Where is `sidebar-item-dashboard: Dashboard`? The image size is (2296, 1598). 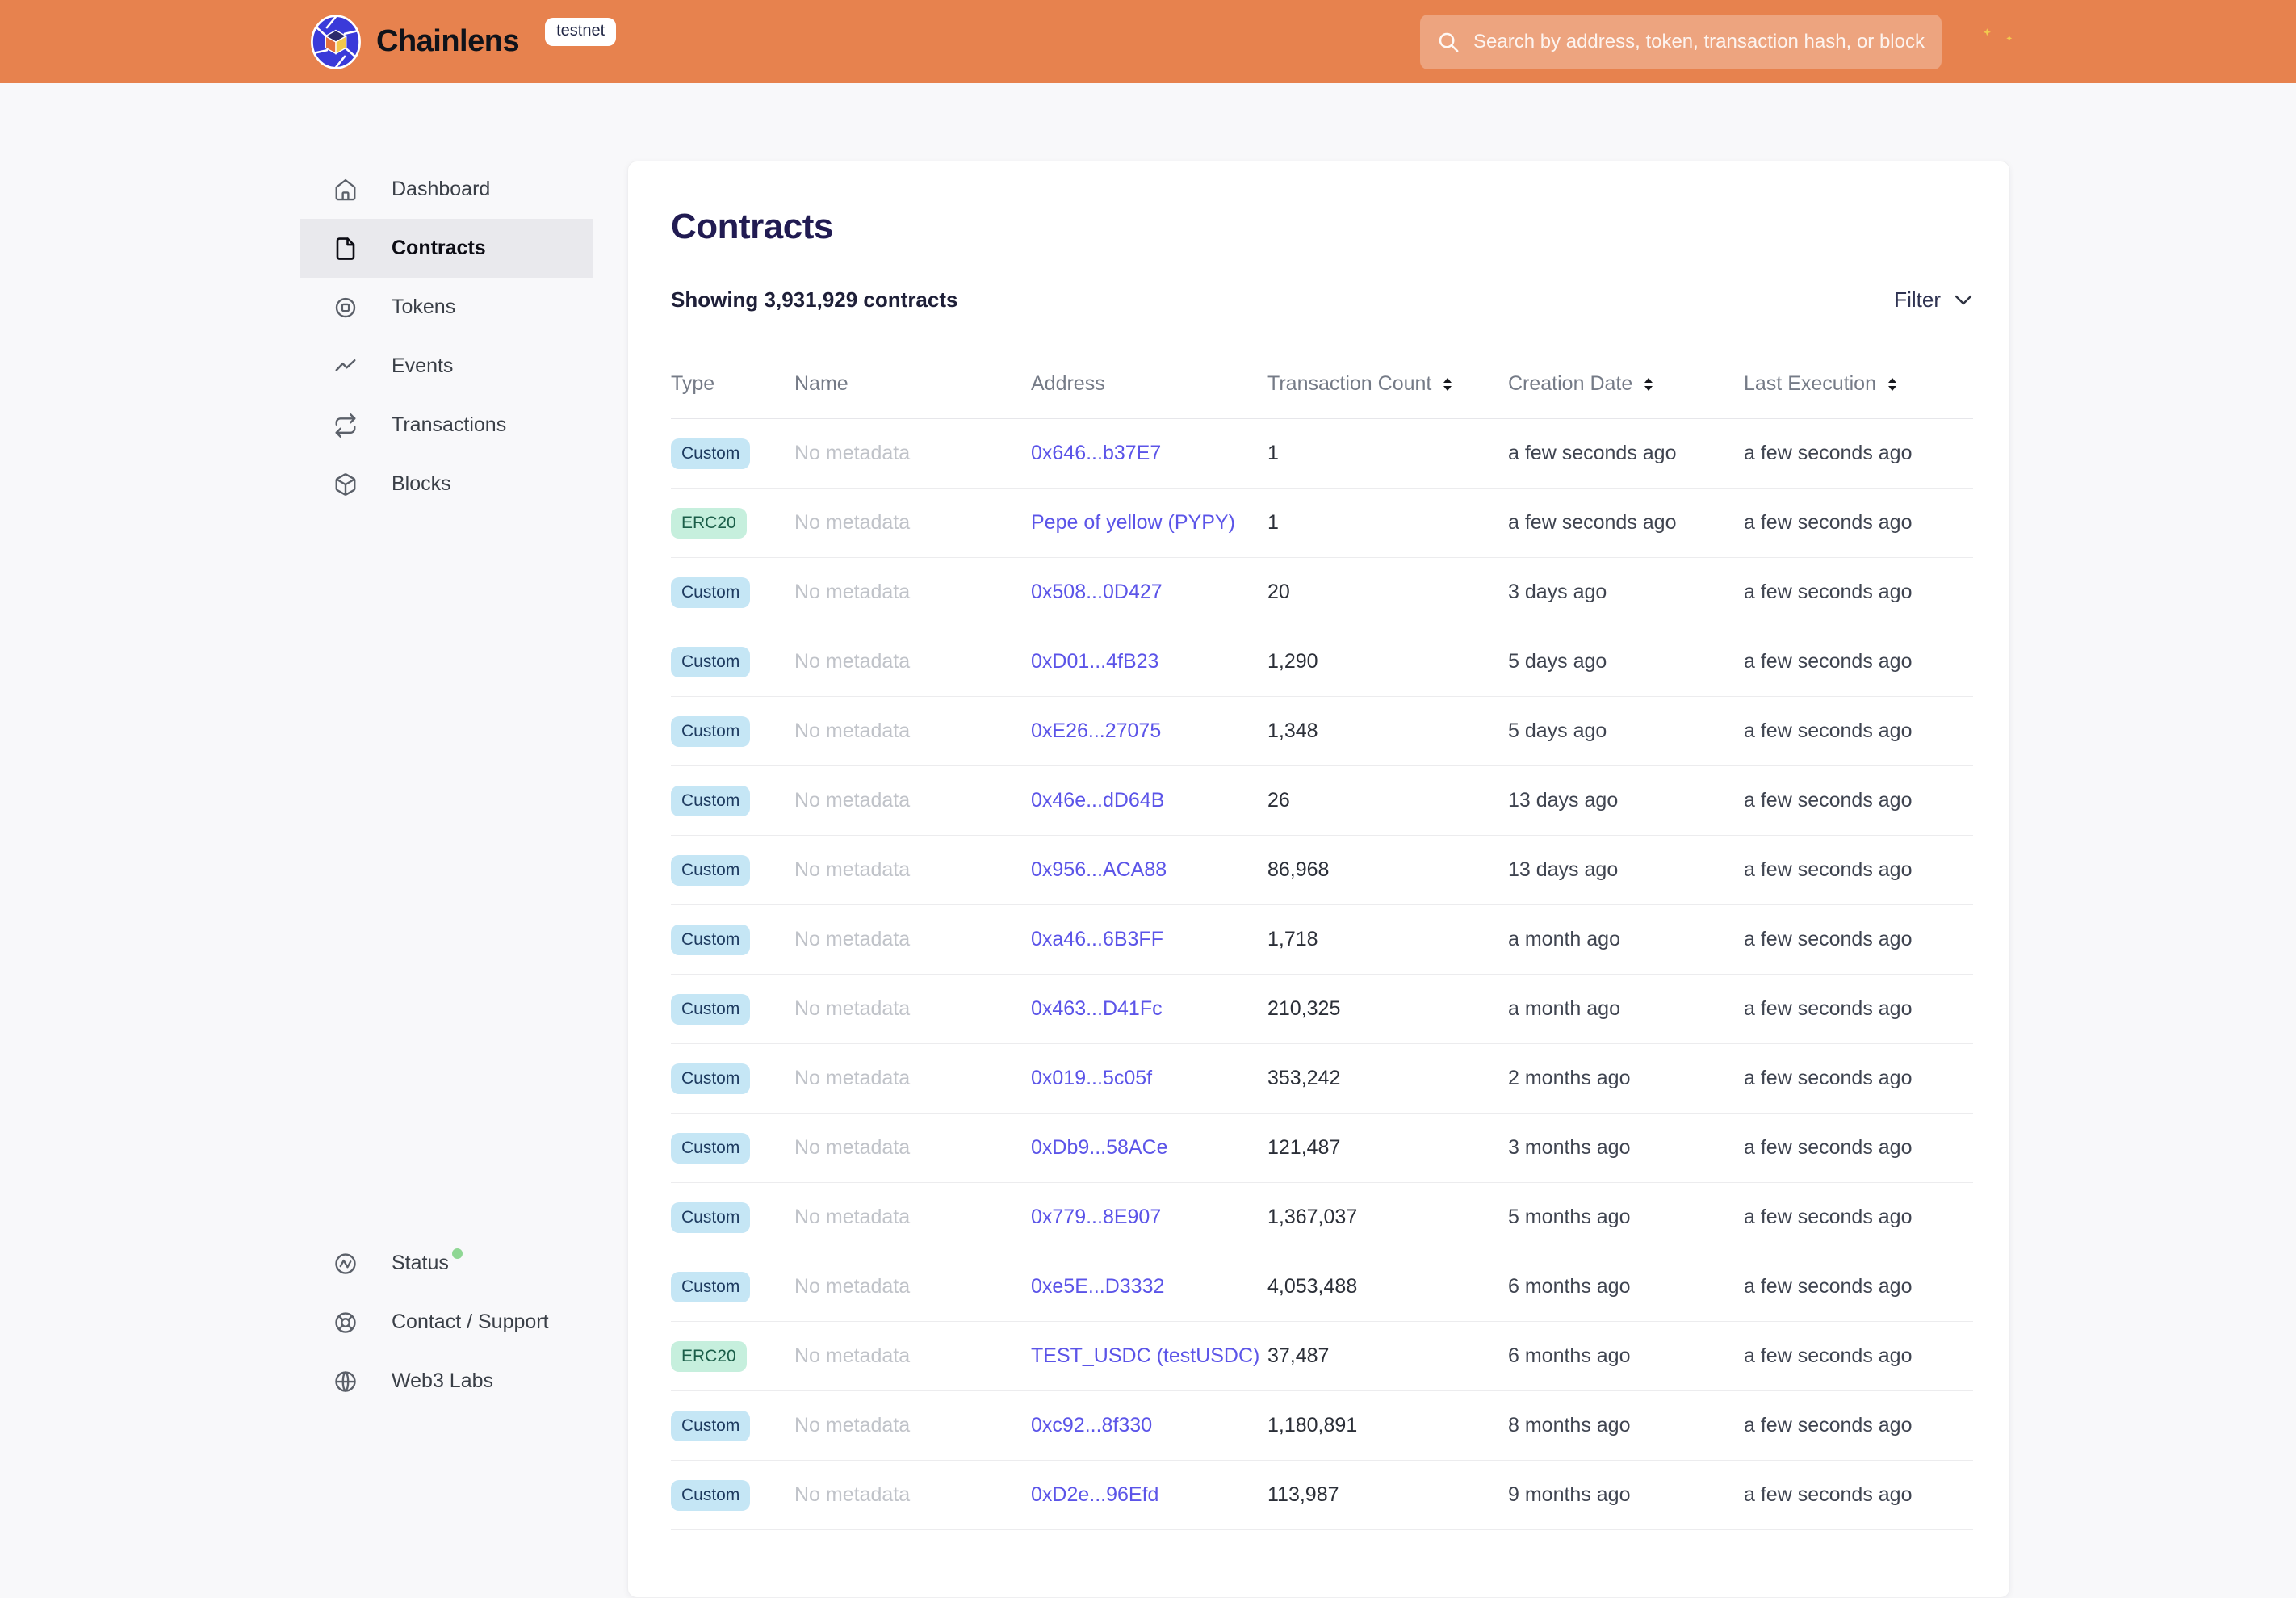
sidebar-item-dashboard: Dashboard is located at coordinates (446, 189).